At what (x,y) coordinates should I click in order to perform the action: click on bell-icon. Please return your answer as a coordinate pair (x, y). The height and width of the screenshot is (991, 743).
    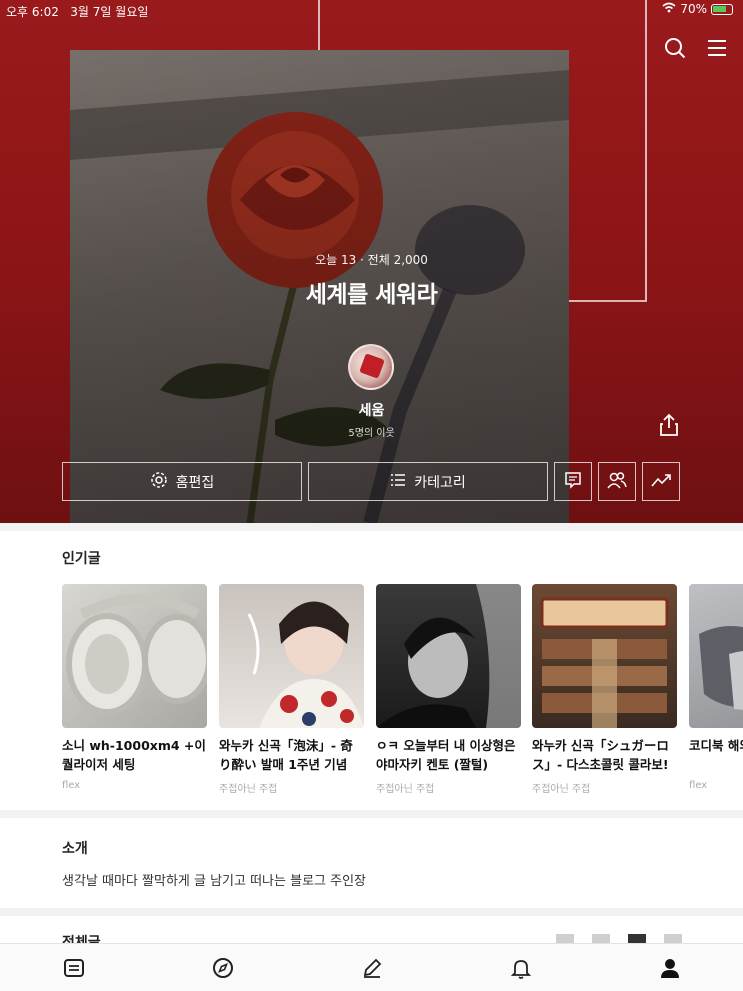
    Looking at the image, I should click on (521, 968).